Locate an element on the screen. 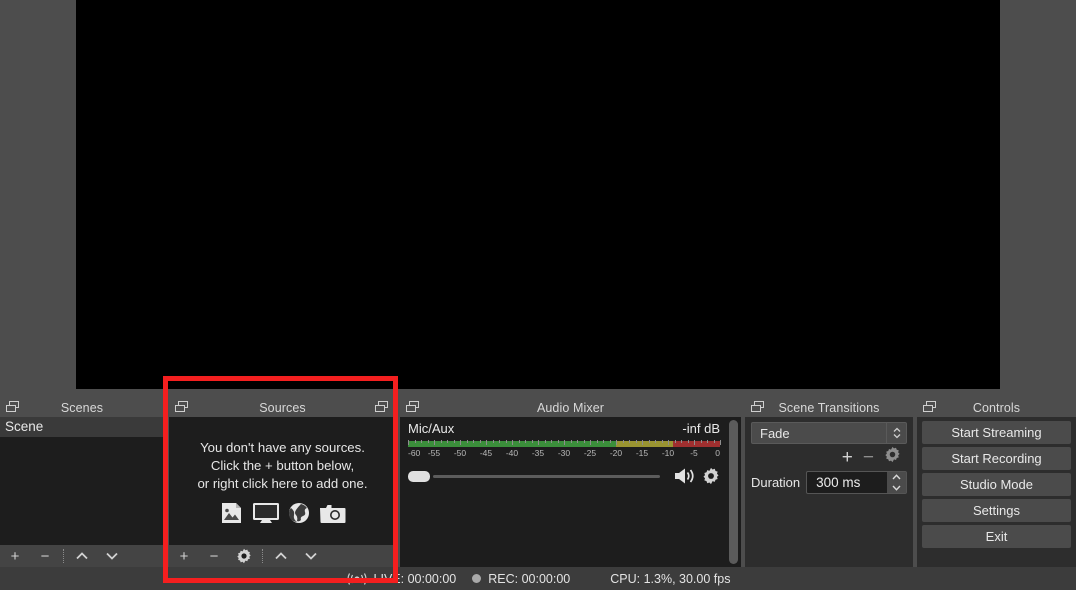  sources-toolbar: + − is located at coordinates (282, 556).